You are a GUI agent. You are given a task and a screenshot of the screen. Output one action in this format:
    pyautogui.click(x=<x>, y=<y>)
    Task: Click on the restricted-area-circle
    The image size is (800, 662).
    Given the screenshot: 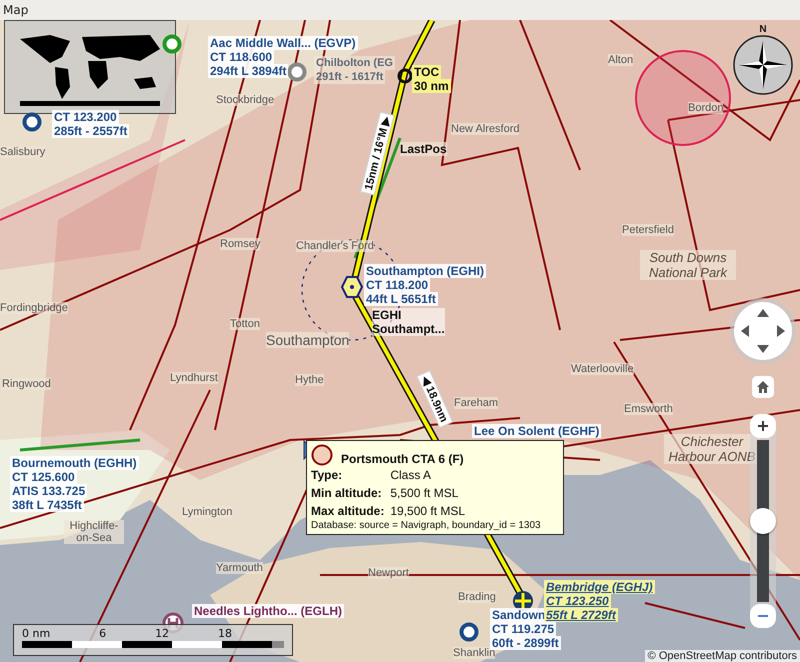 What is the action you would take?
    pyautogui.click(x=683, y=98)
    